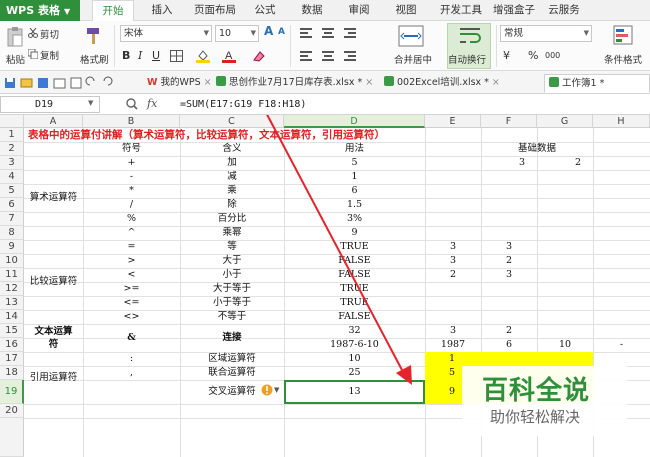 The image size is (650, 457). What do you see at coordinates (533, 55) in the screenshot?
I see `percent-button: %` at bounding box center [533, 55].